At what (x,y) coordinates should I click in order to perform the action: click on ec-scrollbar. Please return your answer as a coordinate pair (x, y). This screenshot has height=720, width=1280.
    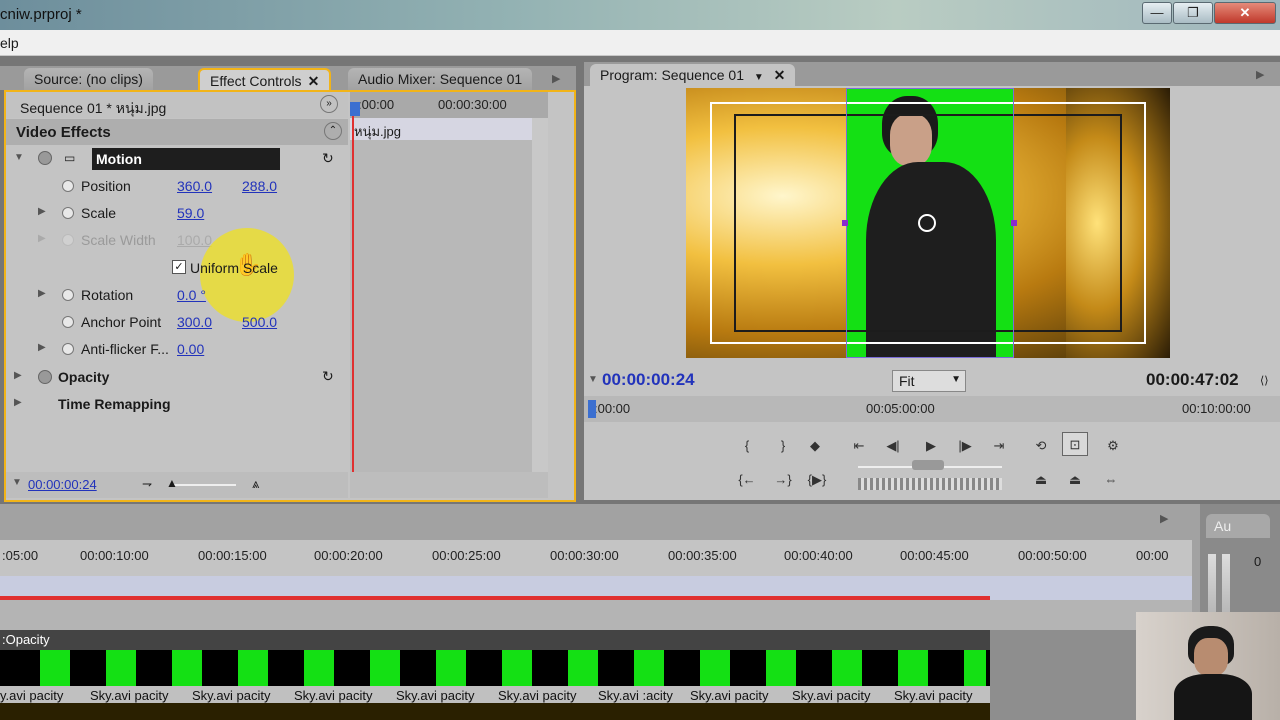
    Looking at the image, I should click on (540, 295).